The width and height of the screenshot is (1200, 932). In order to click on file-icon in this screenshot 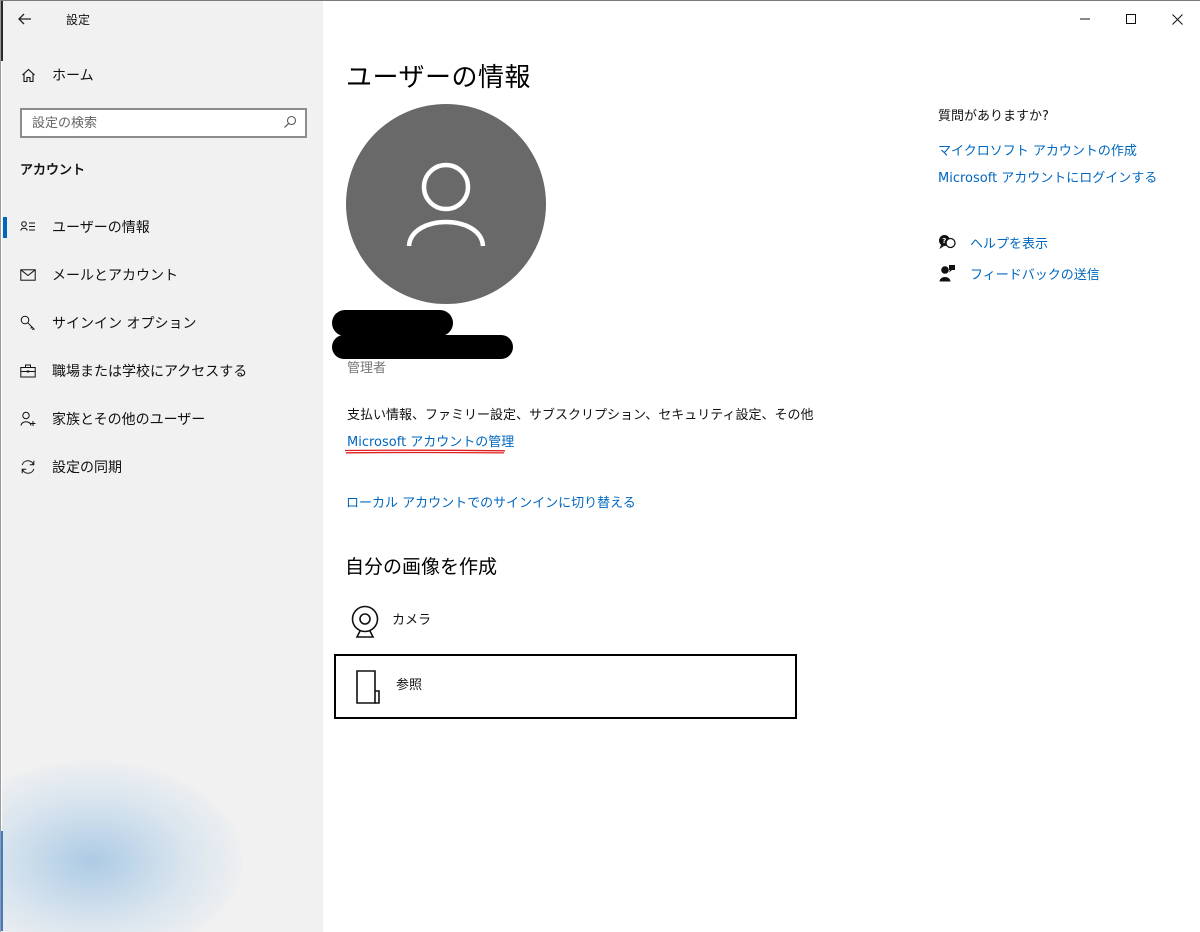, I will do `click(369, 687)`.